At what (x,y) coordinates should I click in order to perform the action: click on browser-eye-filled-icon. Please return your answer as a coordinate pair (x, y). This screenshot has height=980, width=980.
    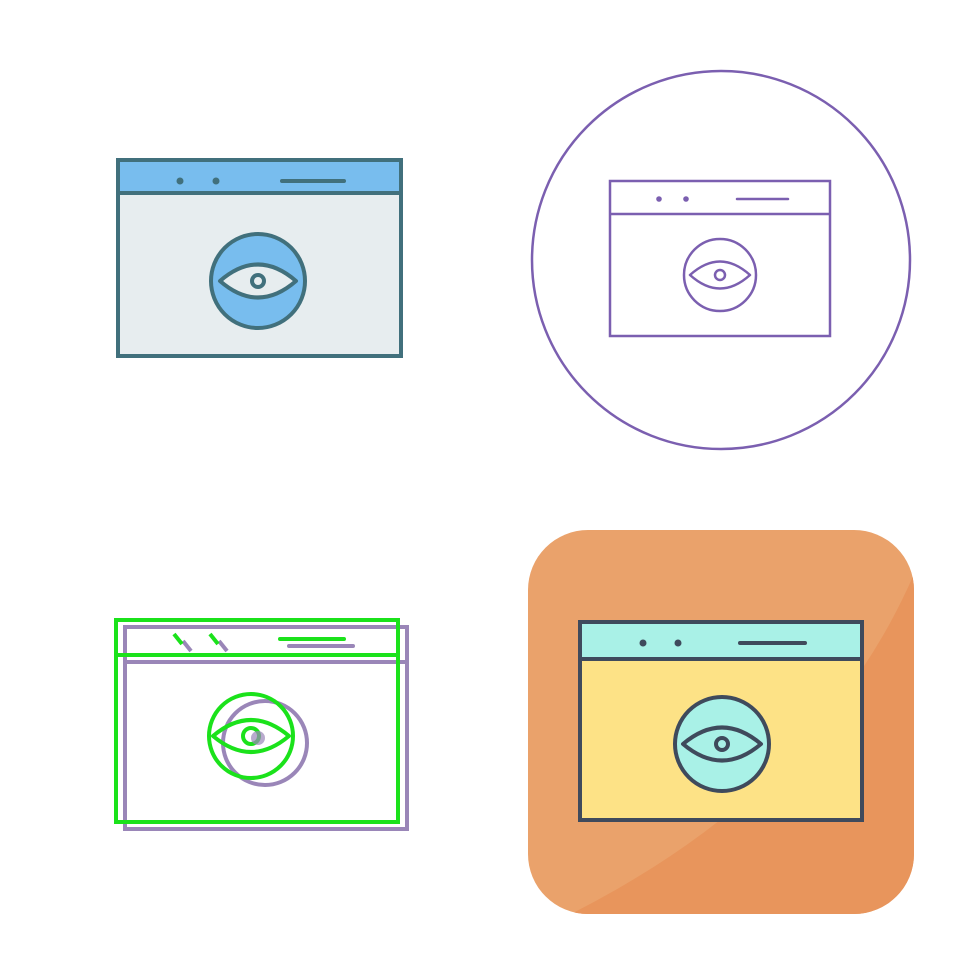
    Looking at the image, I should click on (259, 258).